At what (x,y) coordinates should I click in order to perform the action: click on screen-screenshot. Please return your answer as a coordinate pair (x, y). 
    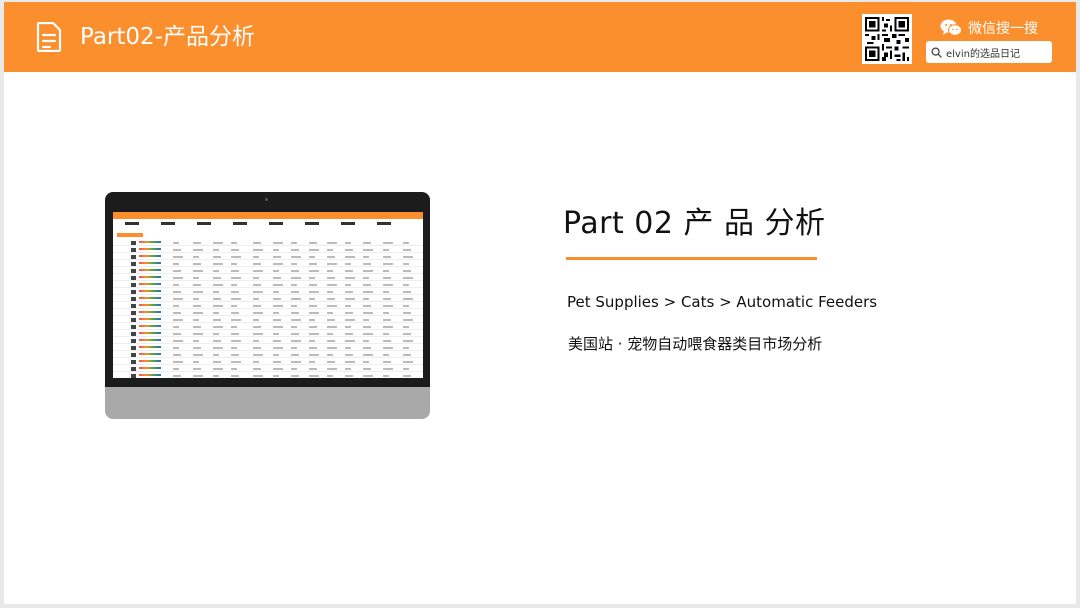
    Looking at the image, I should click on (268, 295).